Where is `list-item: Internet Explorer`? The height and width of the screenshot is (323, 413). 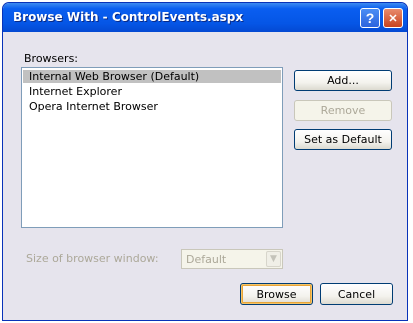
list-item: Internet Explorer is located at coordinates (152, 91).